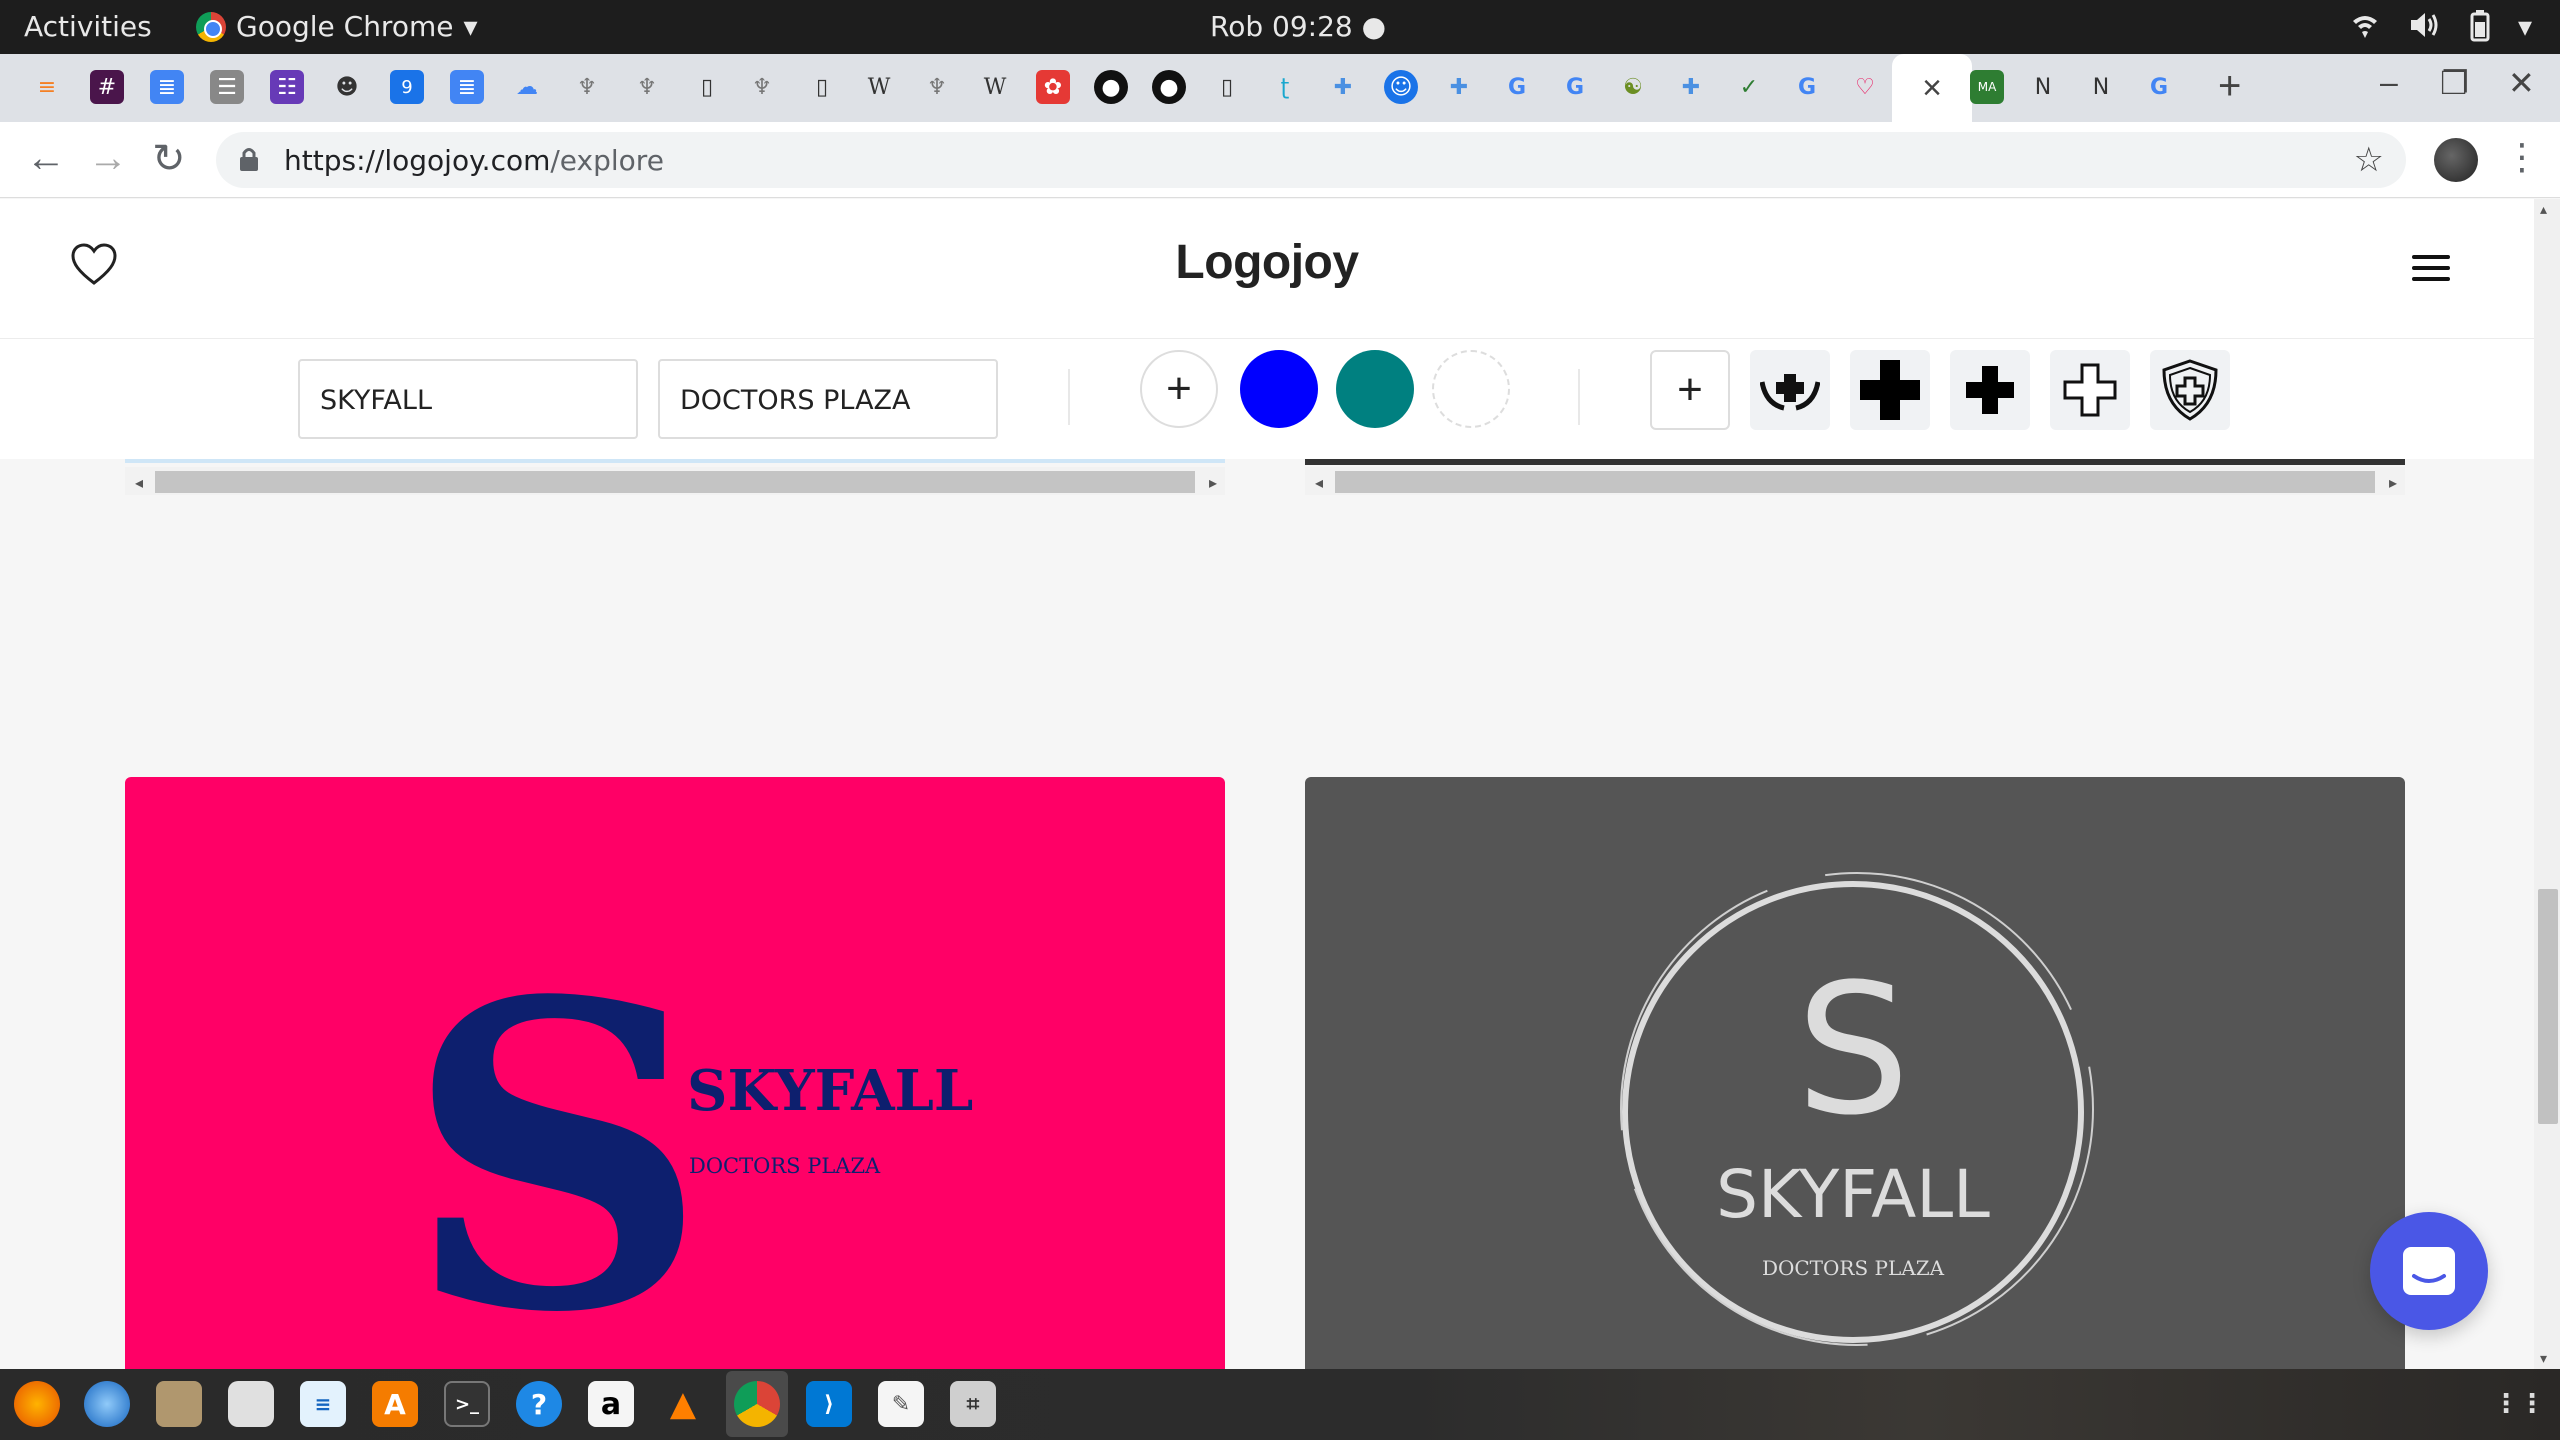 Image resolution: width=2560 pixels, height=1440 pixels. Describe the element at coordinates (1285, 87) in the screenshot. I see `tp-icon: ʈ` at that location.